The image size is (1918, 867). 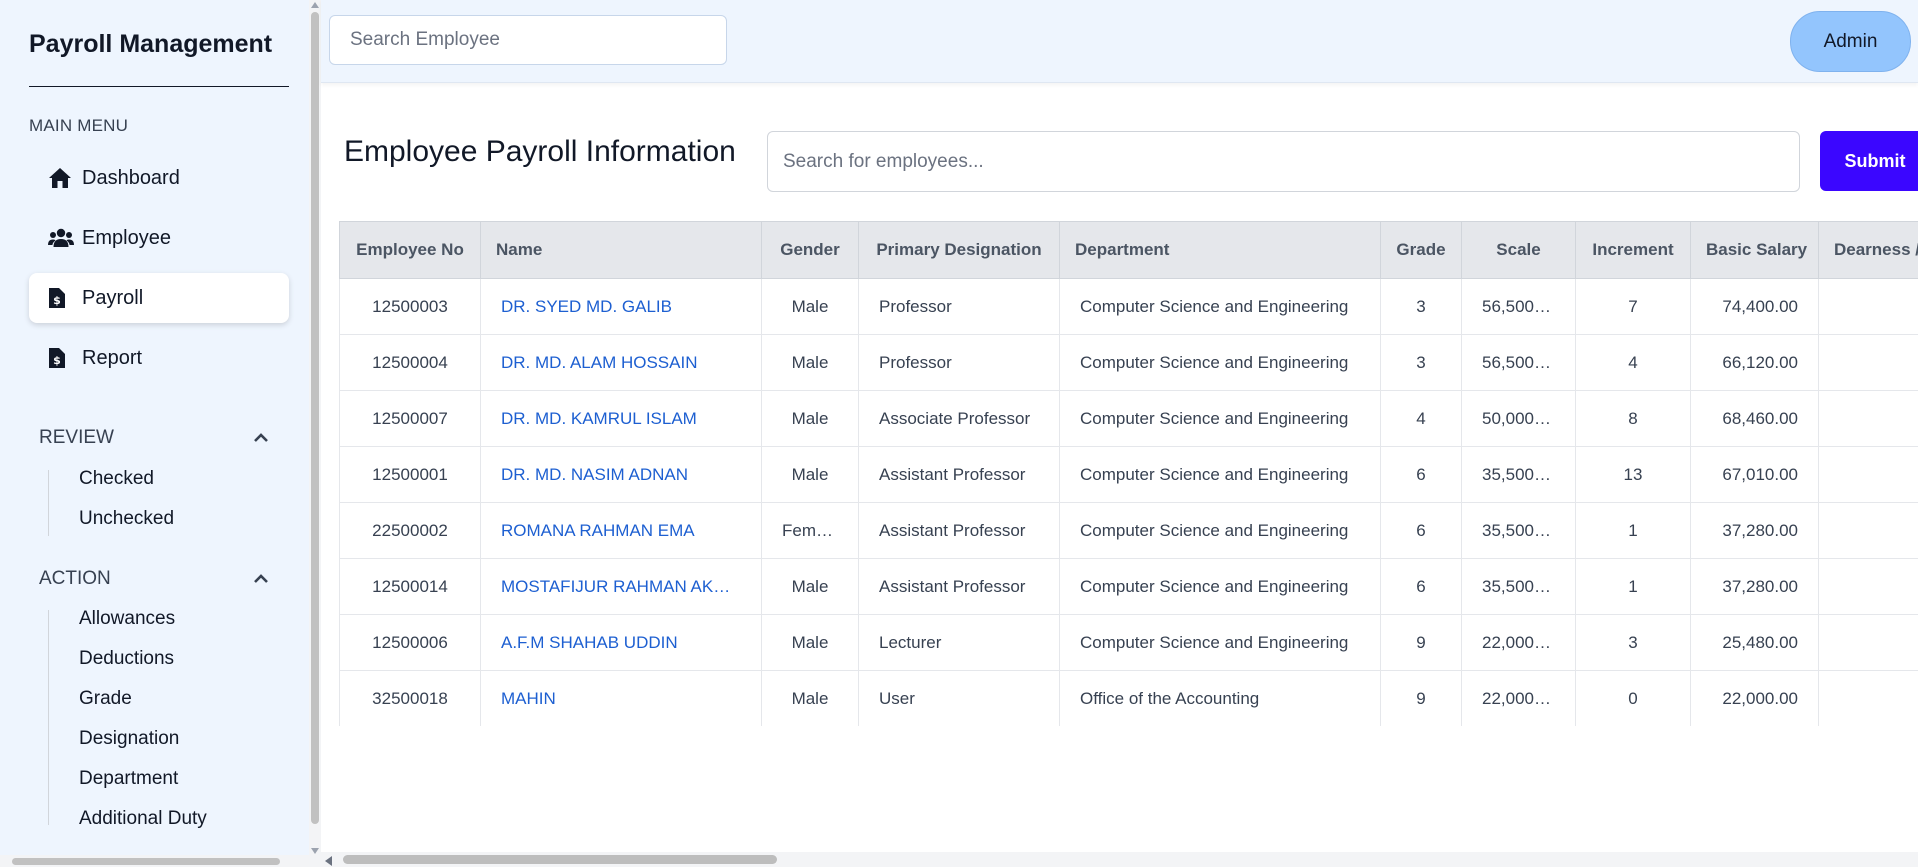 I want to click on action-item-additional-duty: Additional Duty, so click(x=143, y=819).